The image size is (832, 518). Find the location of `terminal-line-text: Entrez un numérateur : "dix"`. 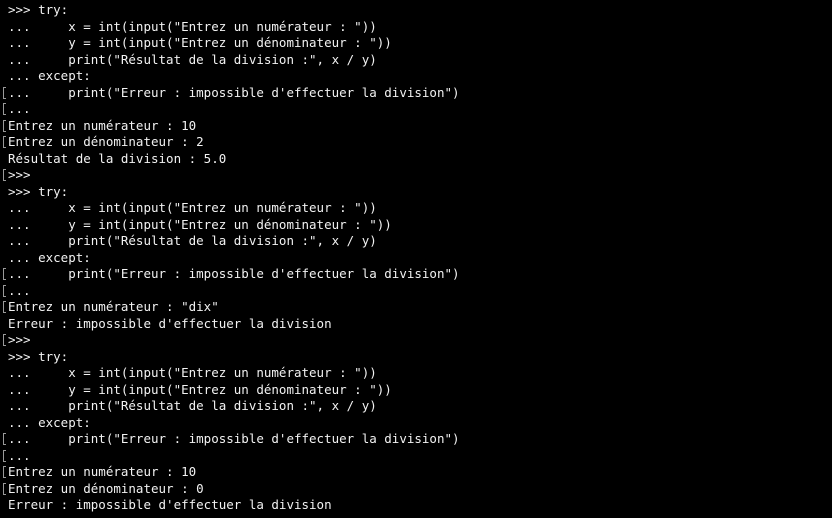

terminal-line-text: Entrez un numérateur : "dix" is located at coordinates (113, 306).